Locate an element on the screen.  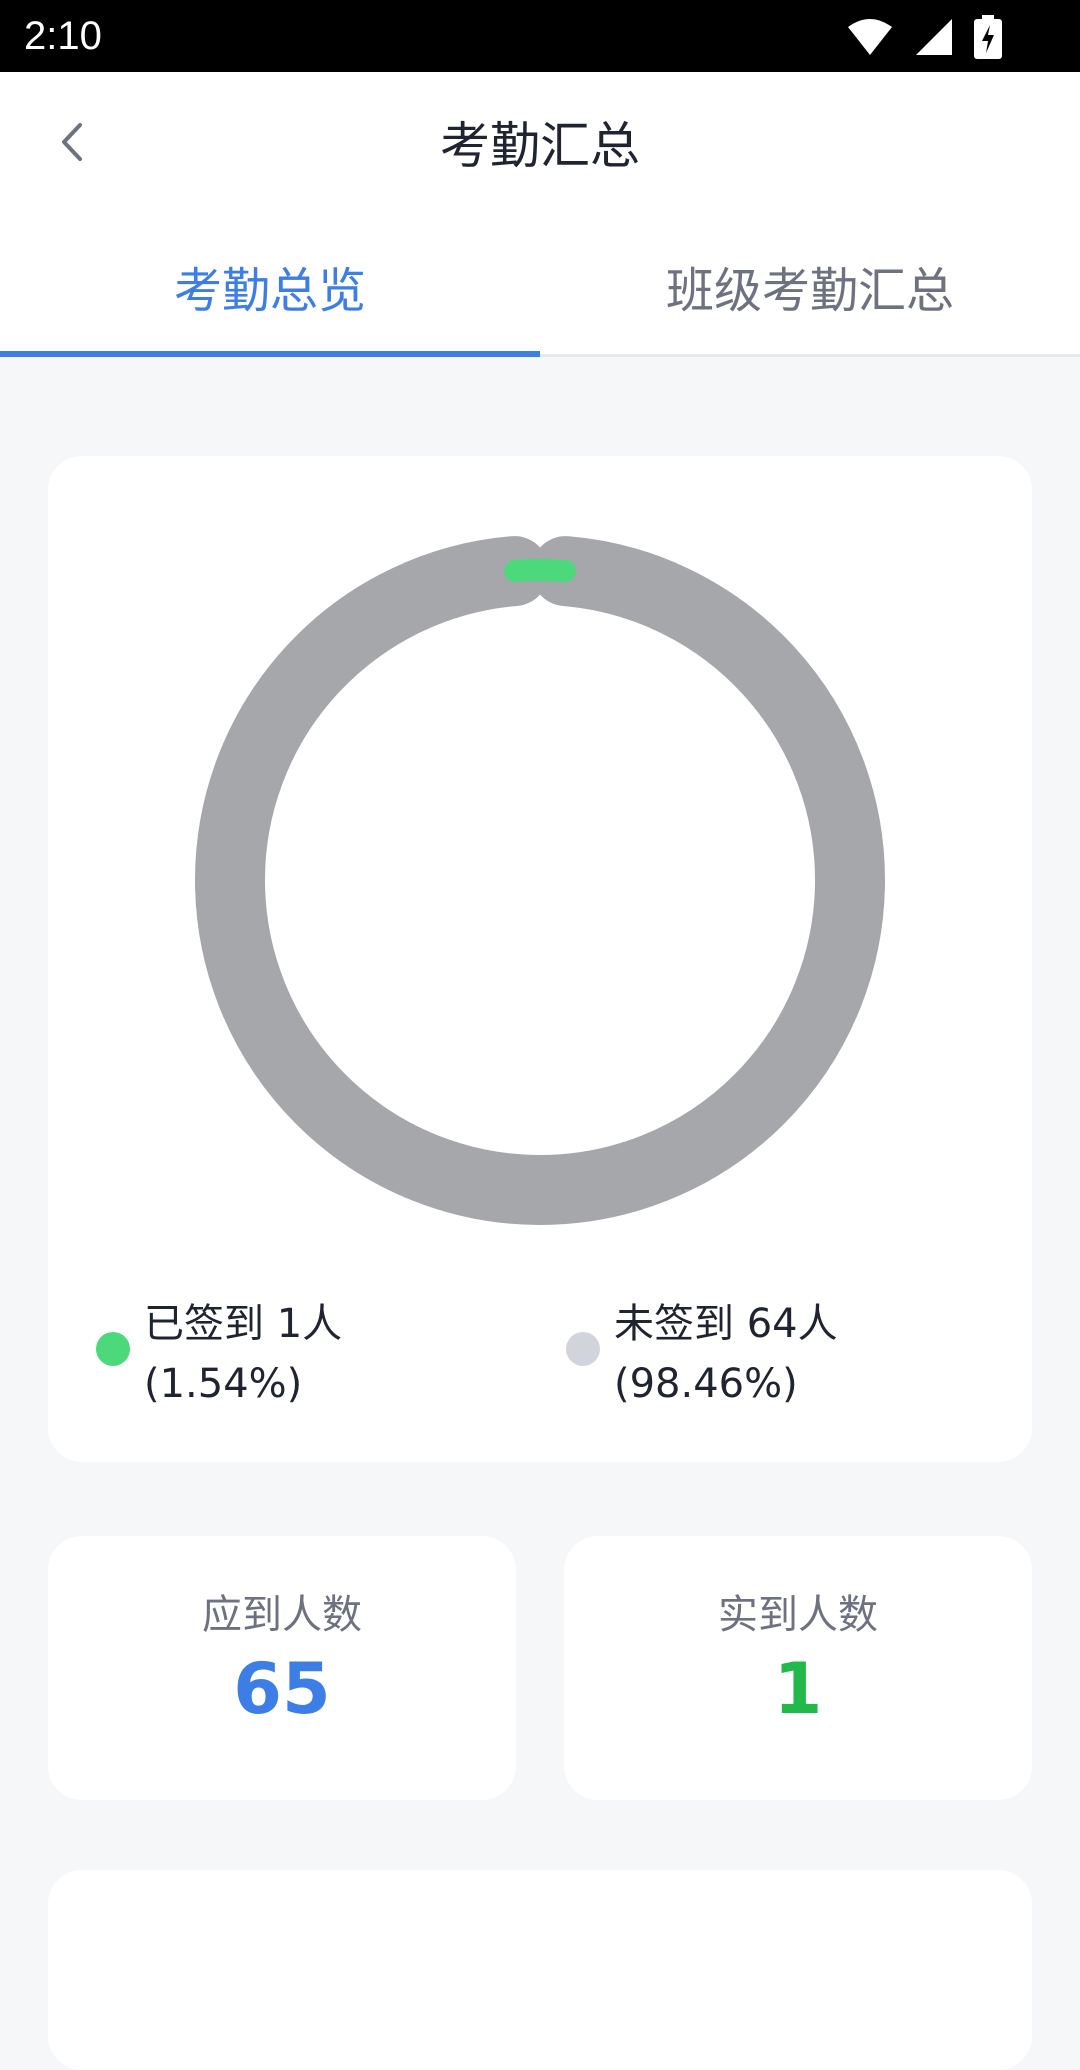
actual-count-label: 实到人数 is located at coordinates (798, 1615).